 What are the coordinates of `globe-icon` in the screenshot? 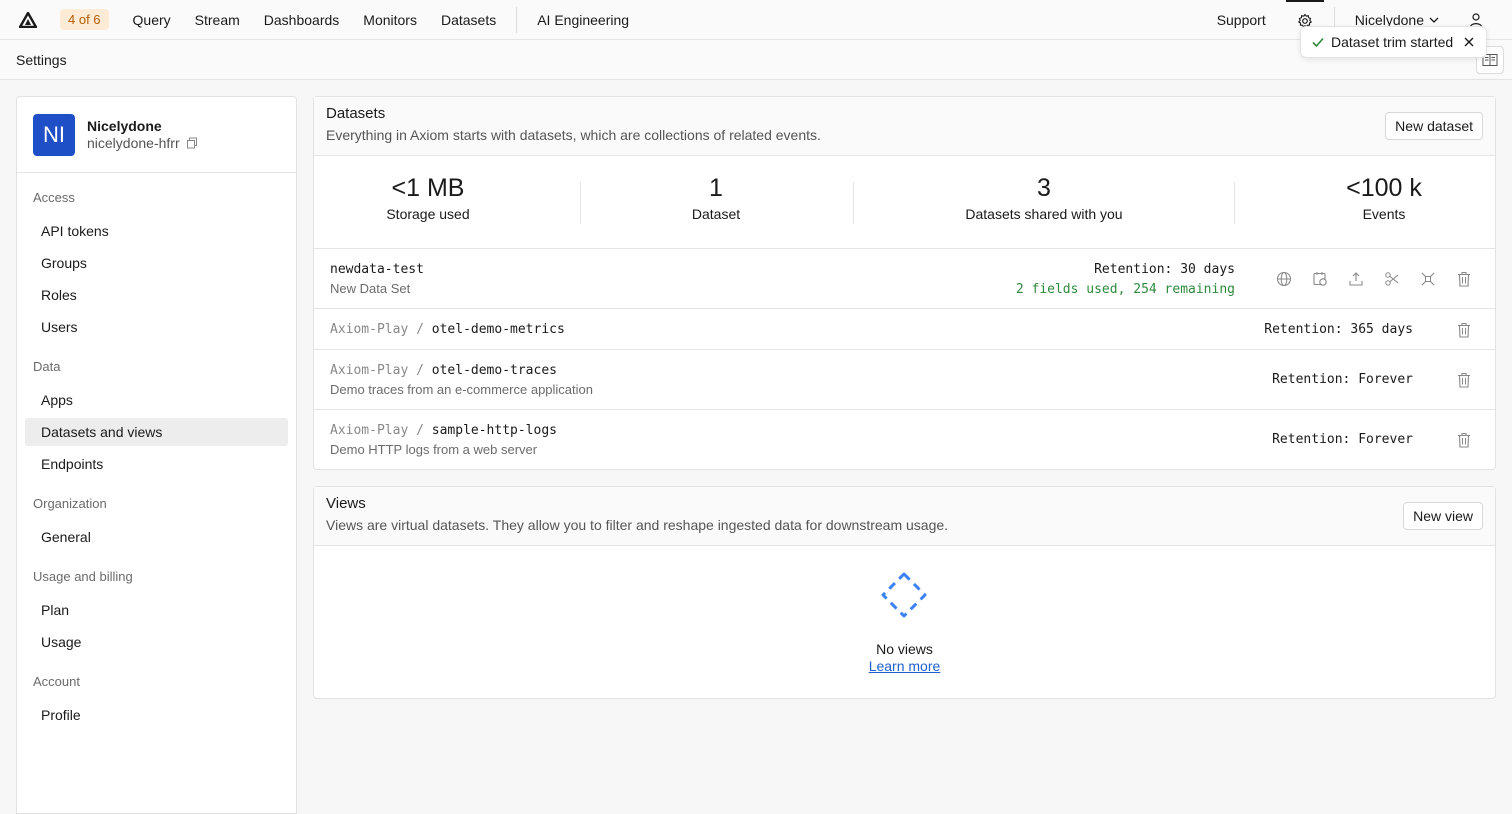 It's located at (1283, 278).